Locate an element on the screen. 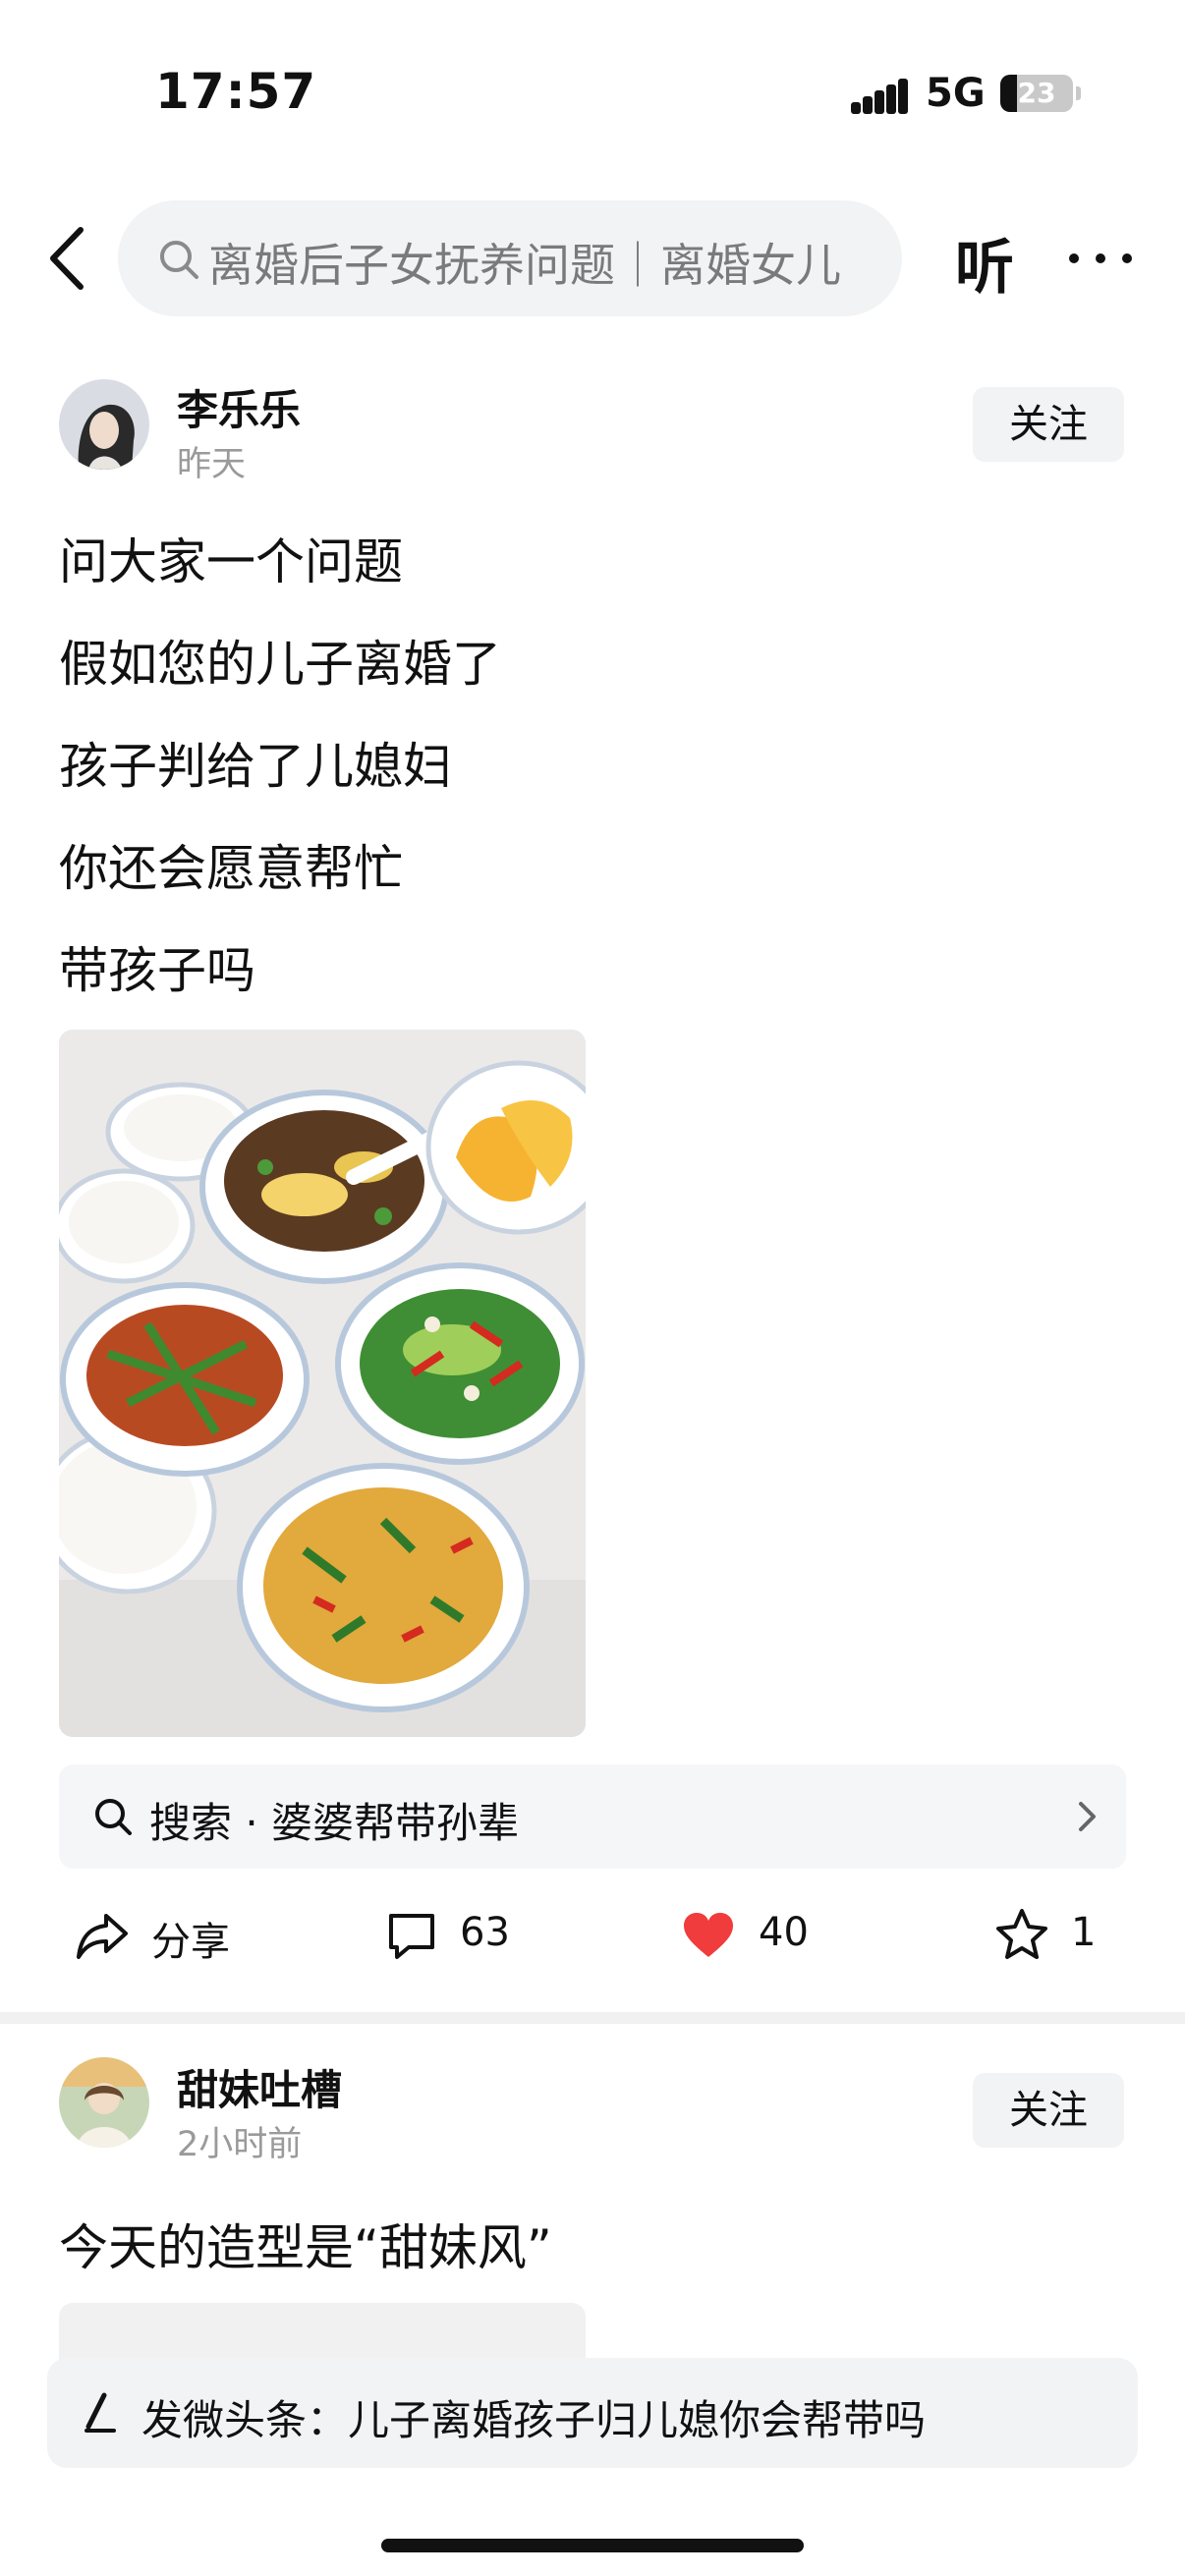  heart-icon is located at coordinates (709, 1935).